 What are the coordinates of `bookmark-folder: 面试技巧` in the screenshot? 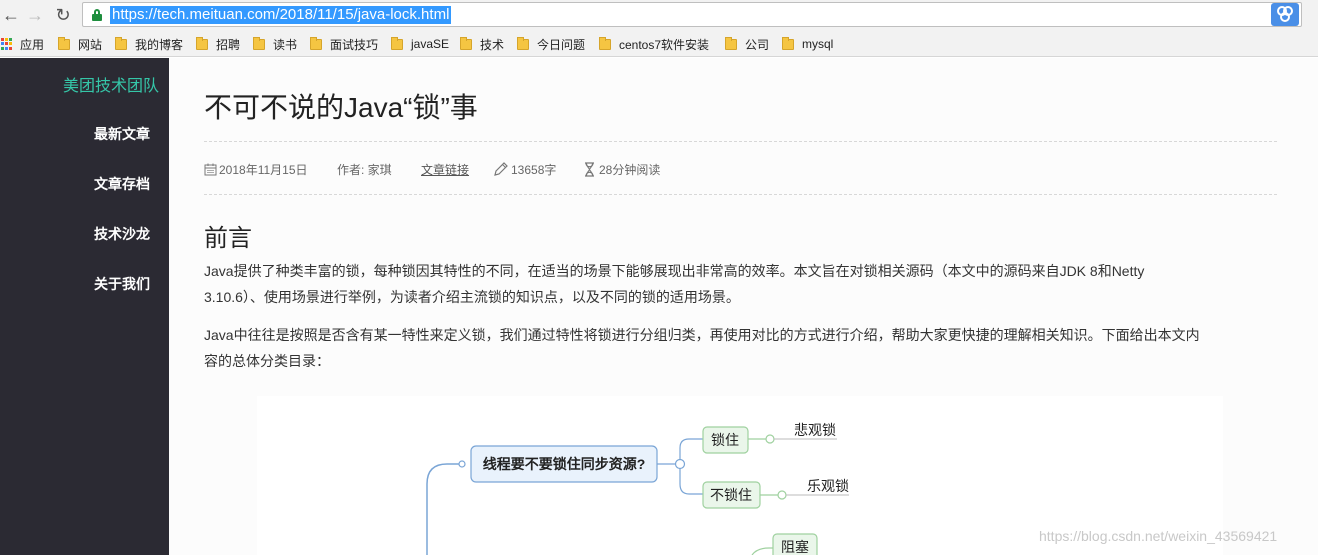 It's located at (344, 44).